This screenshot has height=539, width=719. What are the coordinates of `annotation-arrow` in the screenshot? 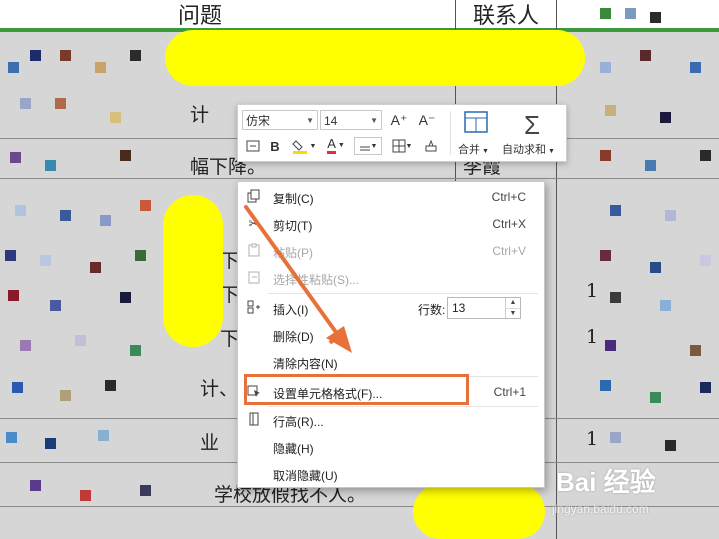 It's located at (298, 279).